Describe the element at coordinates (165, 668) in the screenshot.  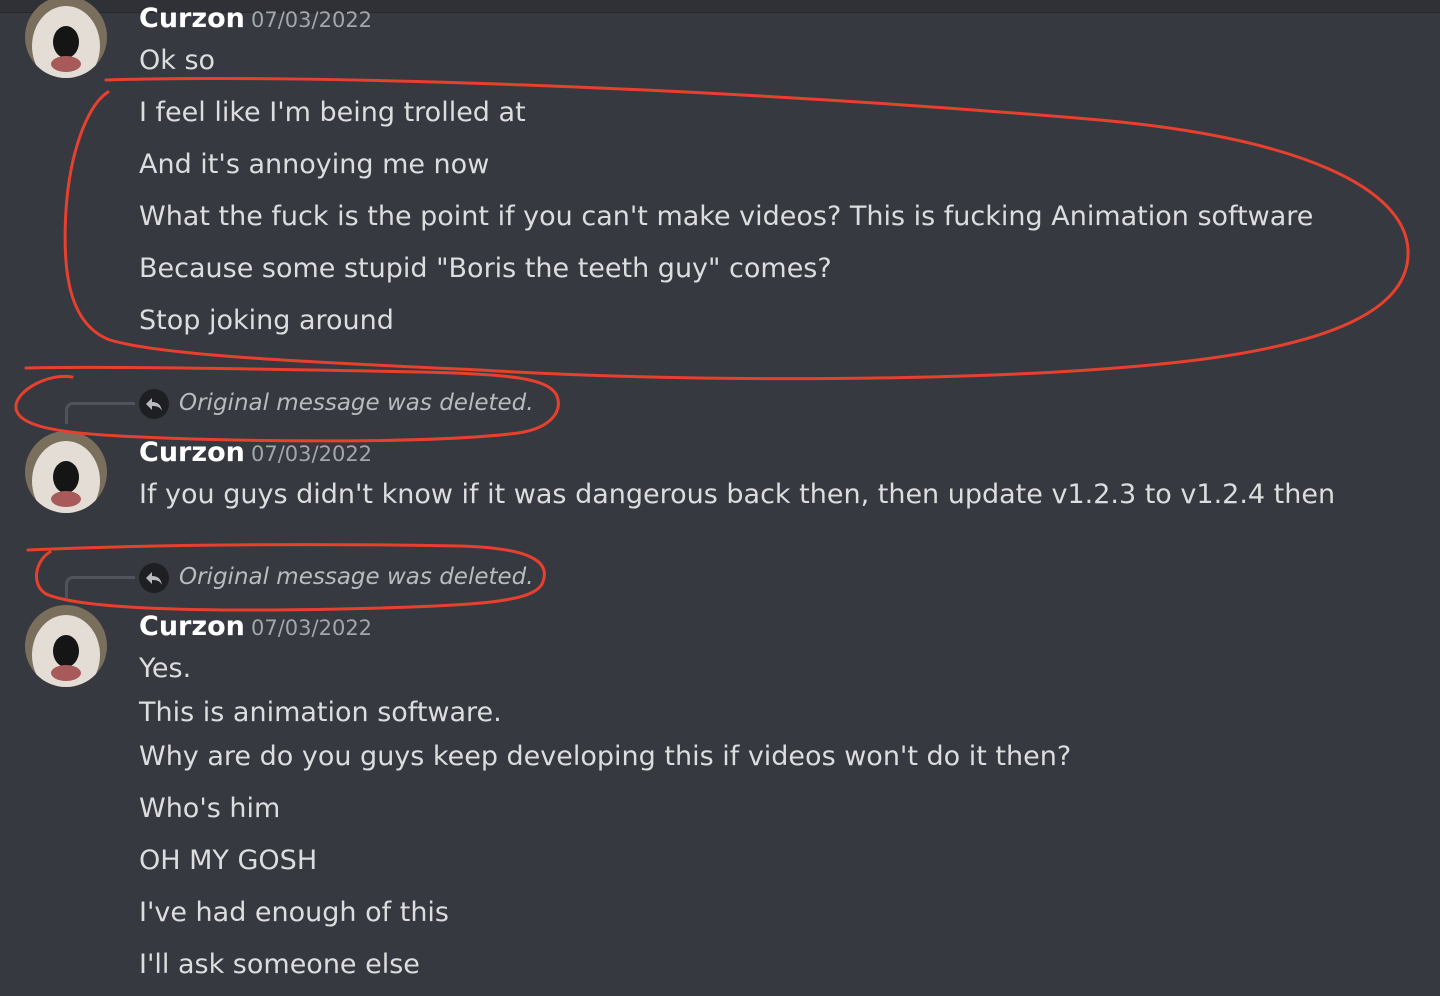
I see `message-line: Yes.` at that location.